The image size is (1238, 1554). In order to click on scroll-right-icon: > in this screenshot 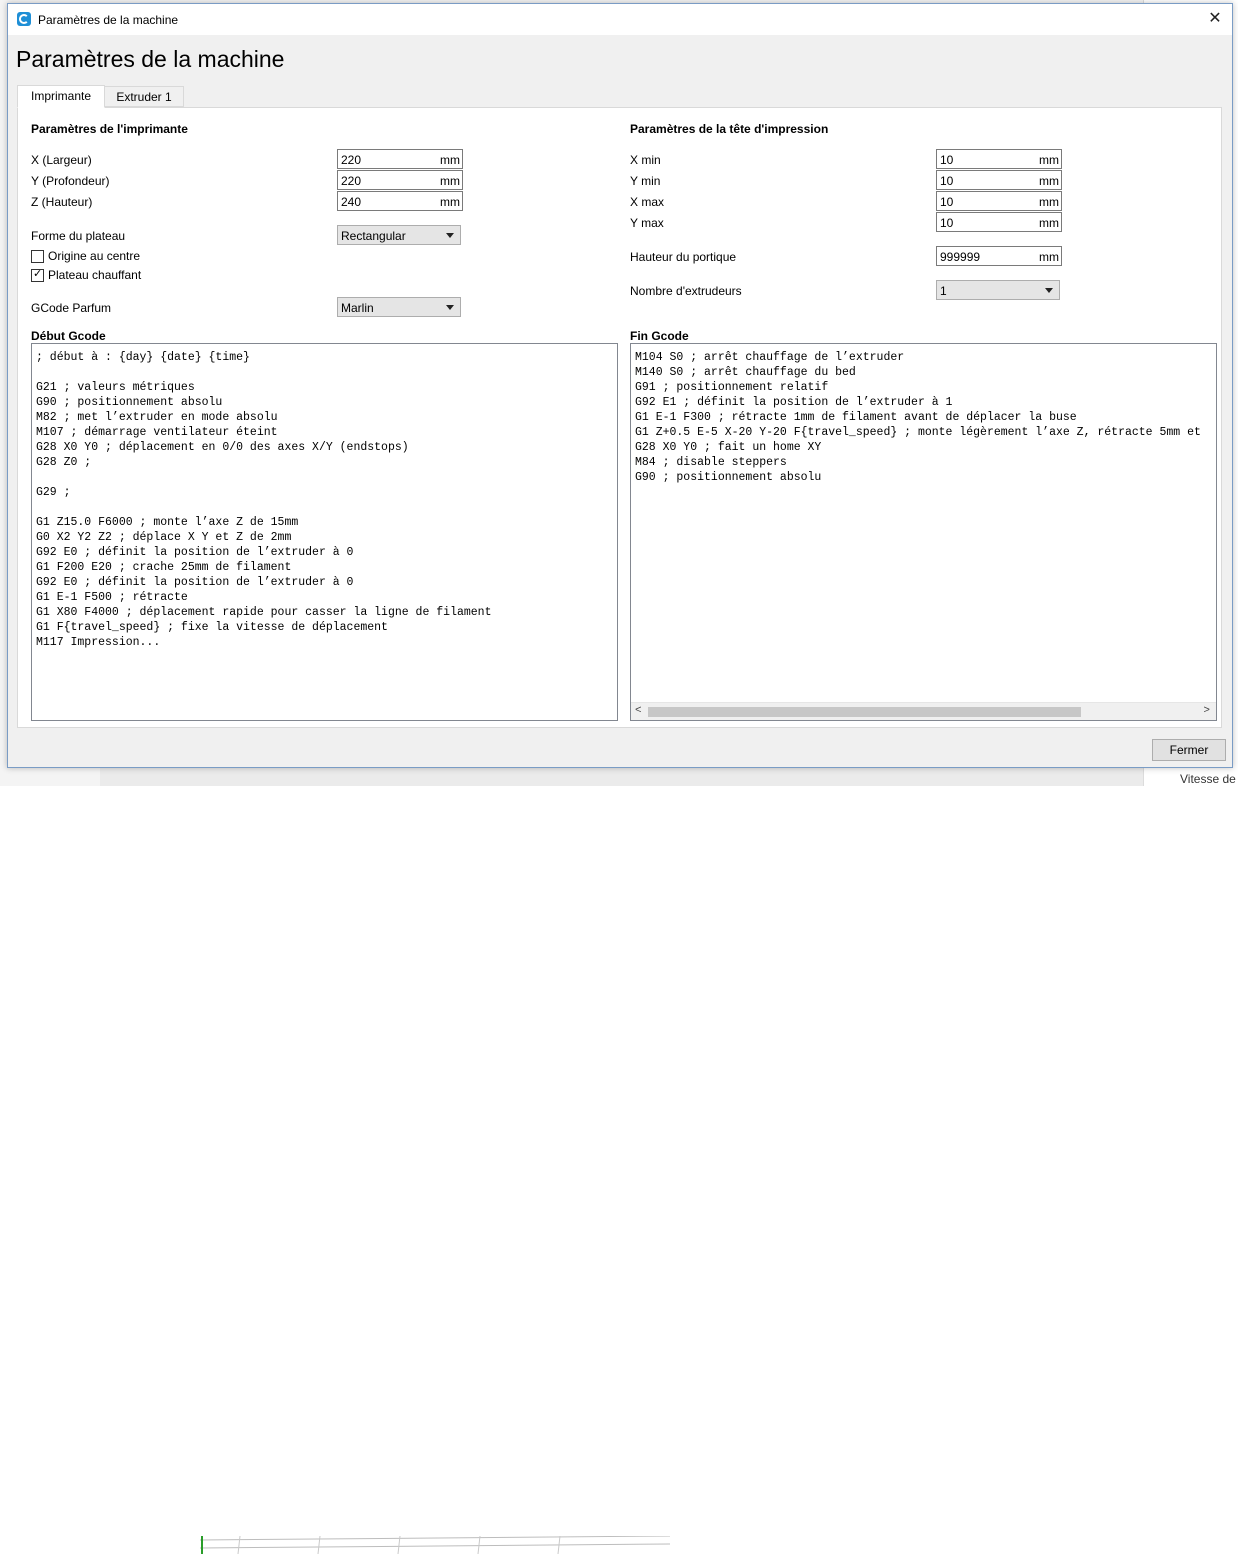, I will do `click(1206, 711)`.